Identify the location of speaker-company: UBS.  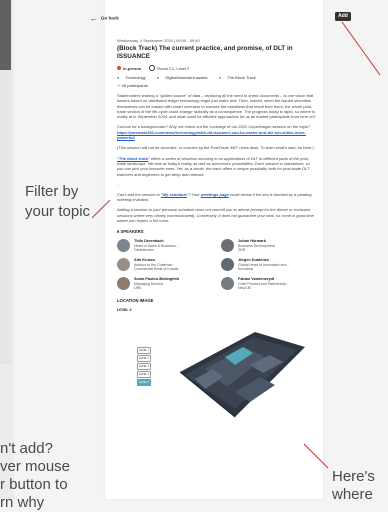
(138, 287).